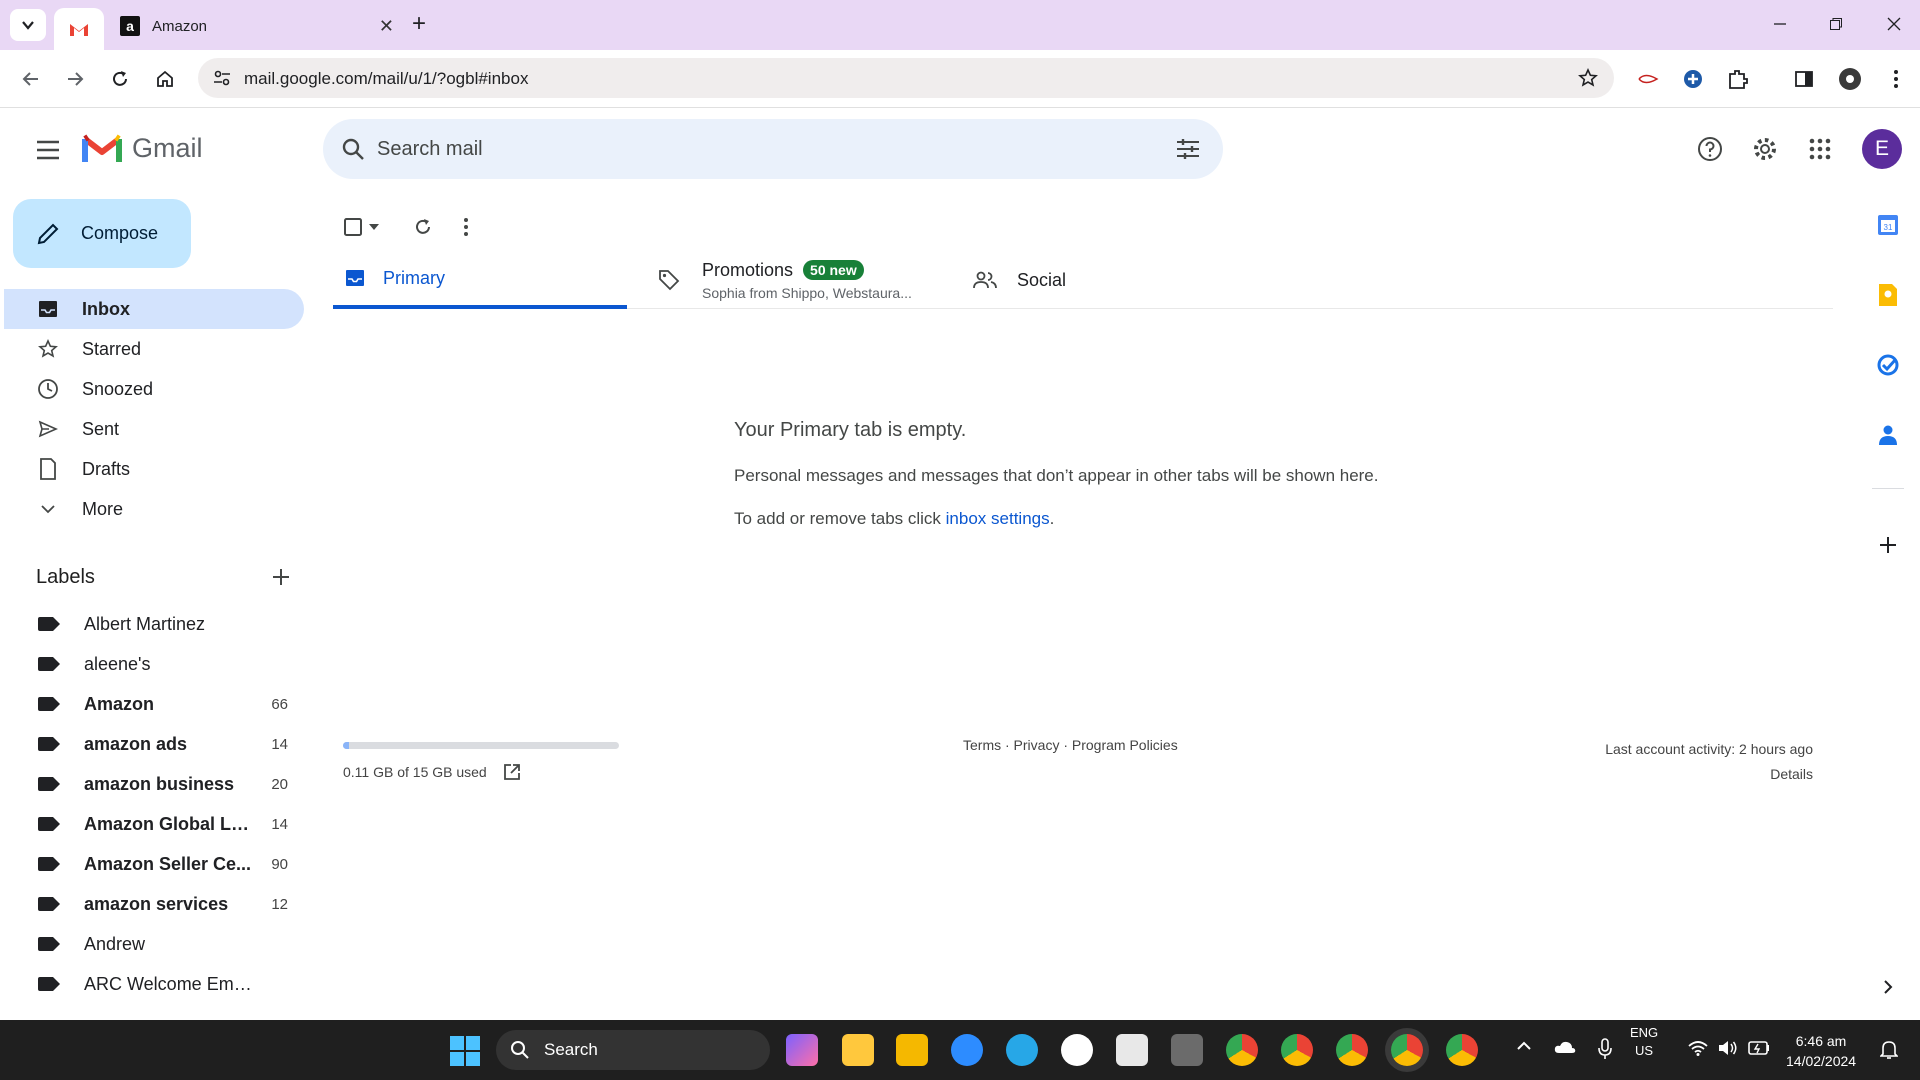 The width and height of the screenshot is (1920, 1080). What do you see at coordinates (154, 744) in the screenshot?
I see `label-item: amazon ads 14` at bounding box center [154, 744].